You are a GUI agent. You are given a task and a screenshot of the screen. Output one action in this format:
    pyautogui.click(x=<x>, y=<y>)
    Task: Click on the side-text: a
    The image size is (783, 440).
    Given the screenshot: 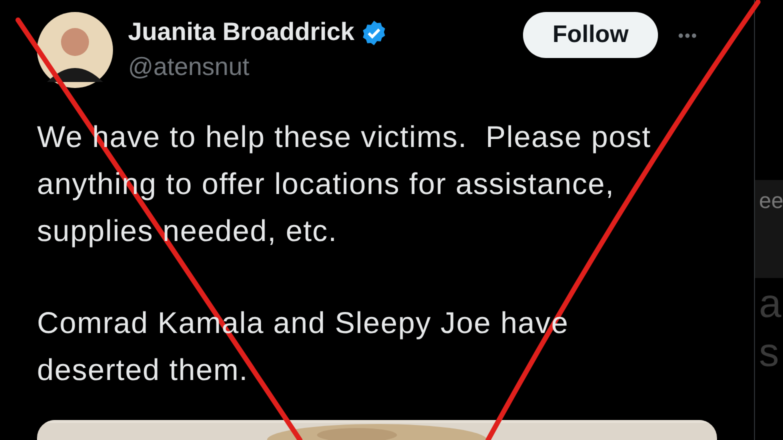 What is the action you would take?
    pyautogui.click(x=770, y=304)
    